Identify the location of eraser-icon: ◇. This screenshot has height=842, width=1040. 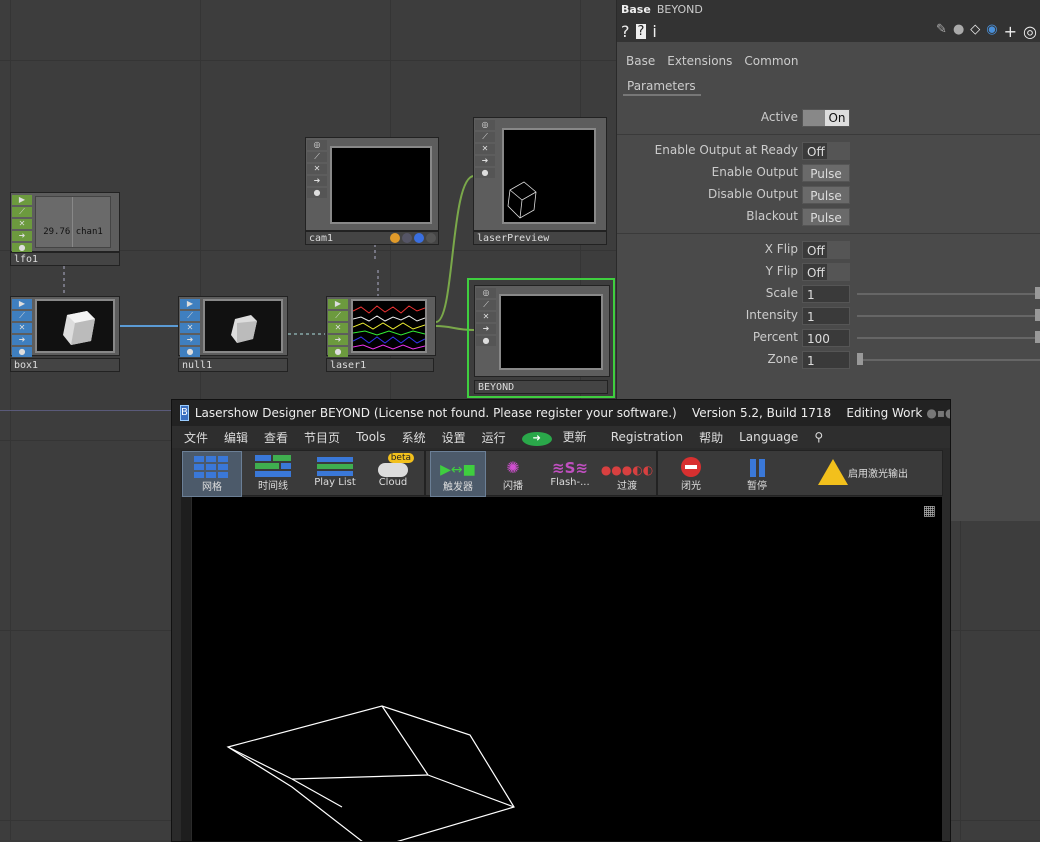
(975, 31).